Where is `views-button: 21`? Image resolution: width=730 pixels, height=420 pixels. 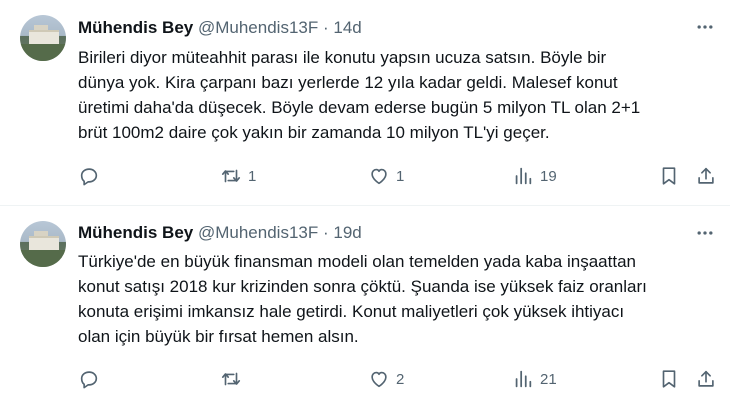
views-button: 21 is located at coordinates (534, 379).